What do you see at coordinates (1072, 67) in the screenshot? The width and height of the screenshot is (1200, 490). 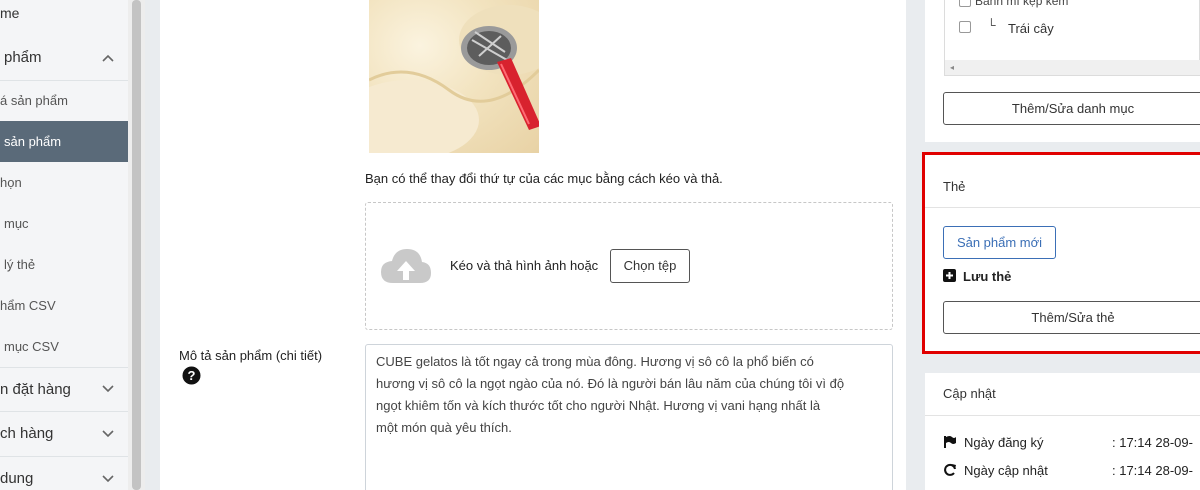 I see `horizontal-scrollbar: ◂` at bounding box center [1072, 67].